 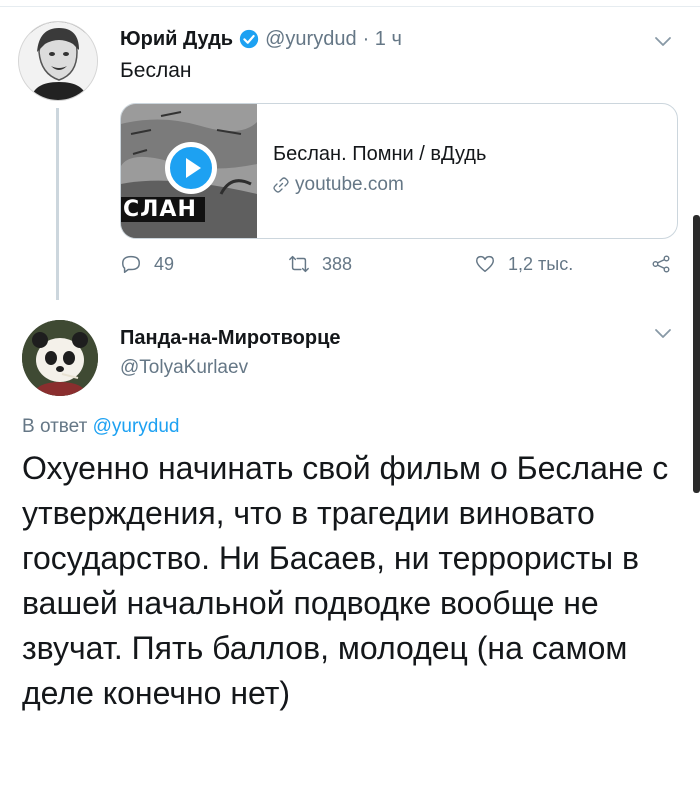 What do you see at coordinates (485, 264) in the screenshot?
I see `like-icon` at bounding box center [485, 264].